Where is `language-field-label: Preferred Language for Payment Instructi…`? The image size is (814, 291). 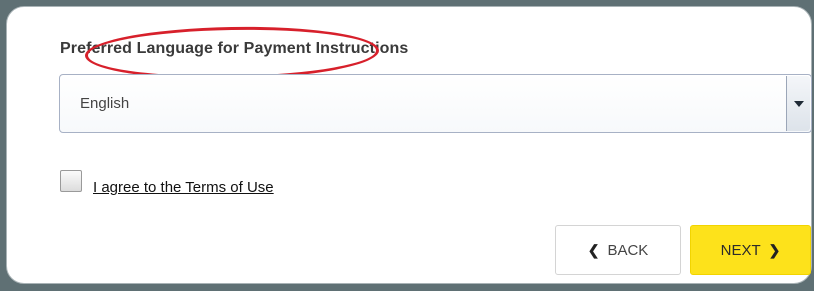 language-field-label: Preferred Language for Payment Instructi… is located at coordinates (234, 48).